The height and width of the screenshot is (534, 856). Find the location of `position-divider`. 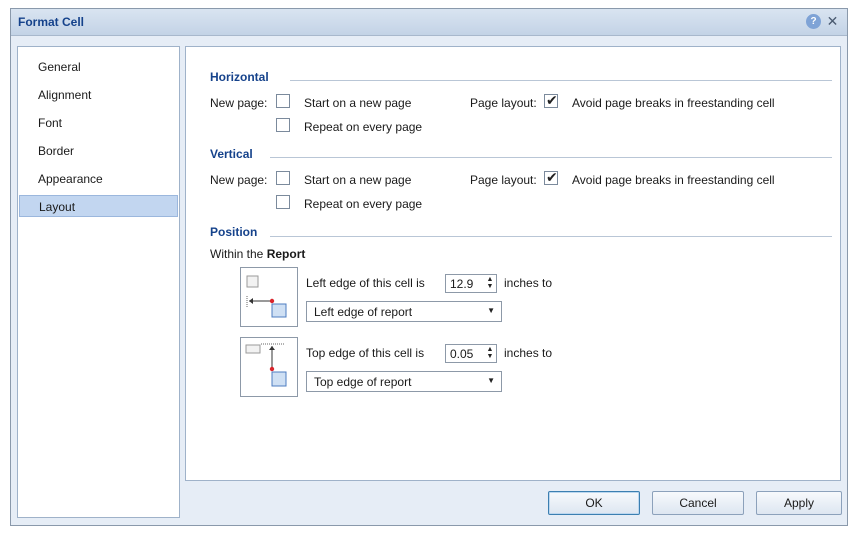

position-divider is located at coordinates (551, 236).